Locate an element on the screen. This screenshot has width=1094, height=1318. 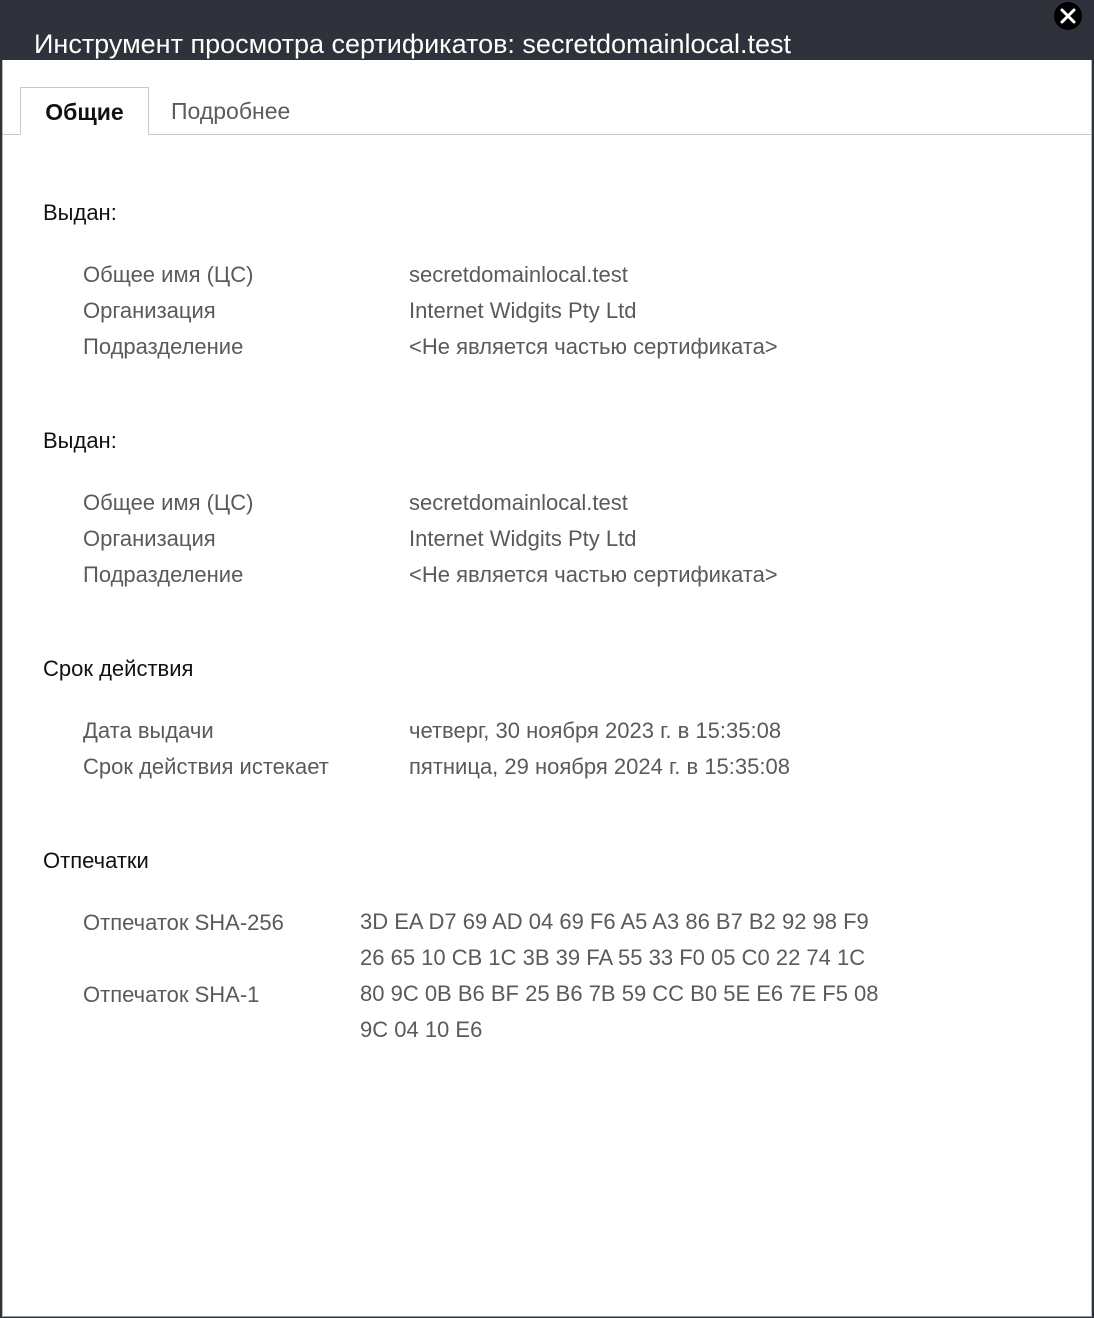
issuer-ou-label: Подразделение is located at coordinates (163, 574).